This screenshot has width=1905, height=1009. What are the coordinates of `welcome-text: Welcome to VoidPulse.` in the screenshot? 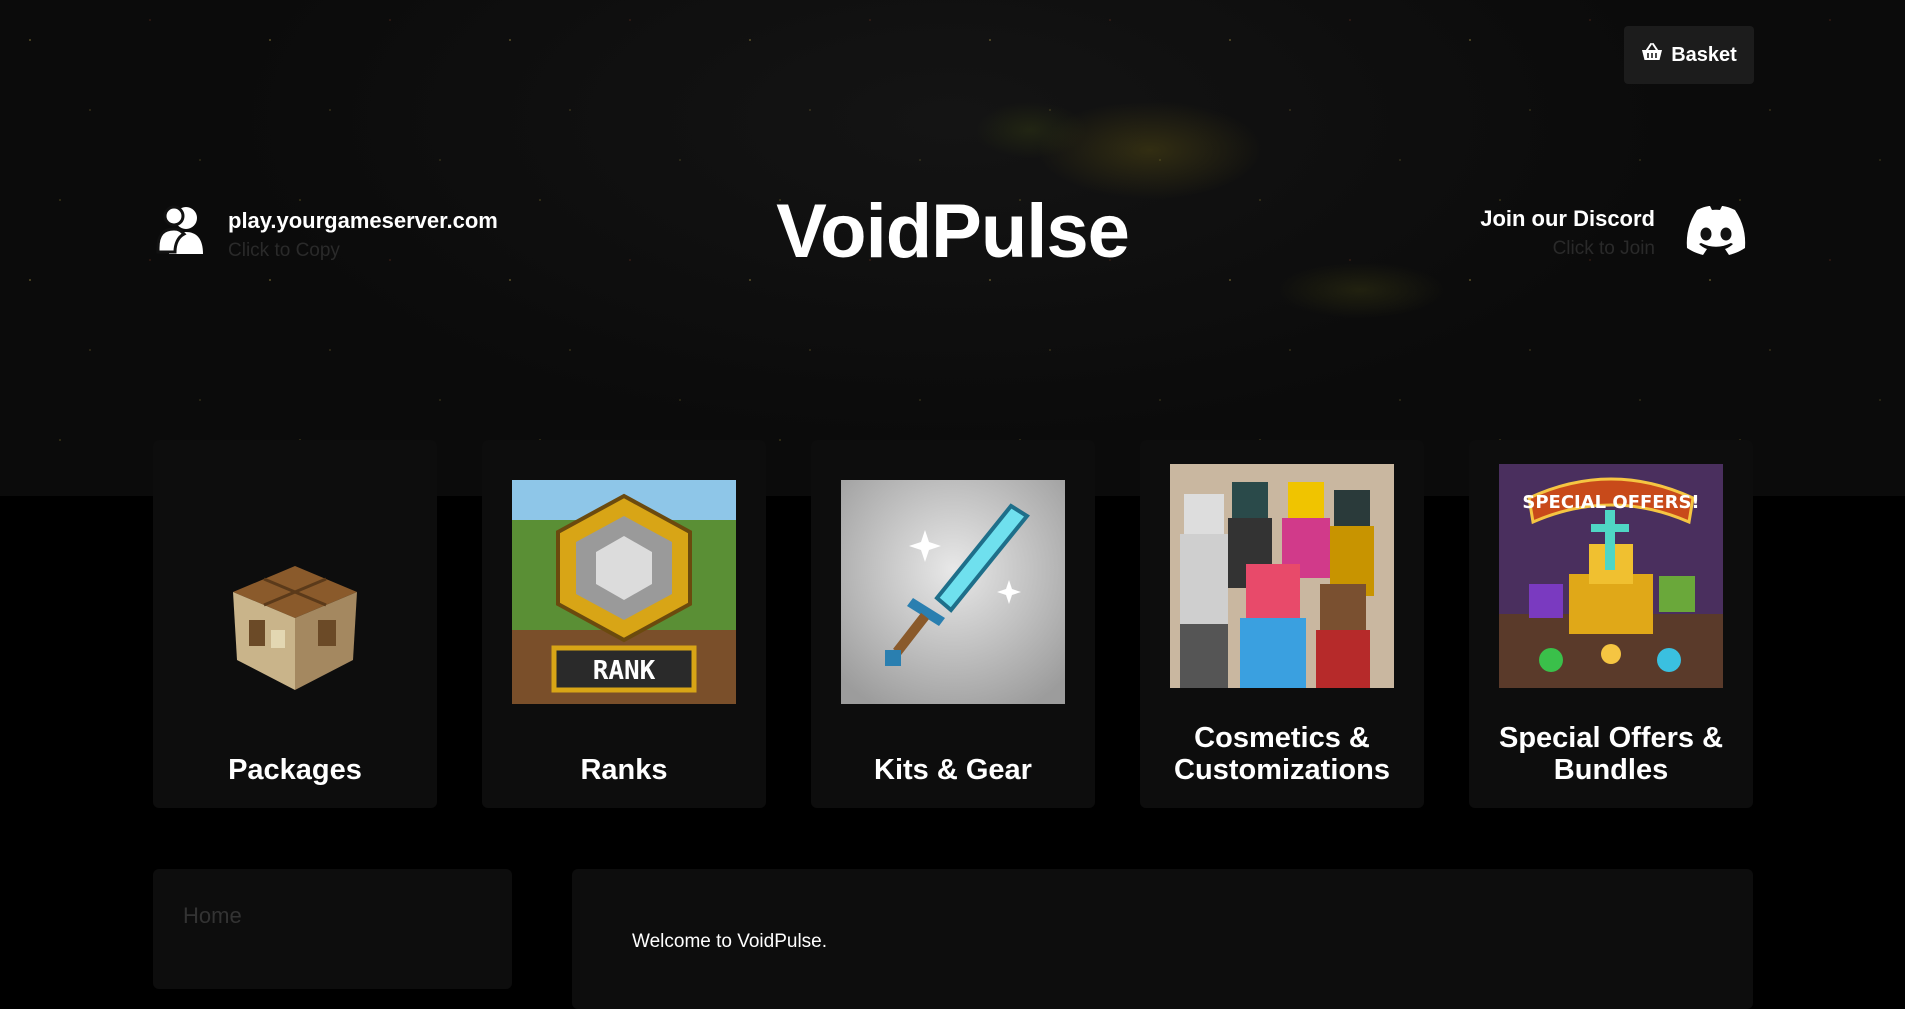 It's located at (730, 941).